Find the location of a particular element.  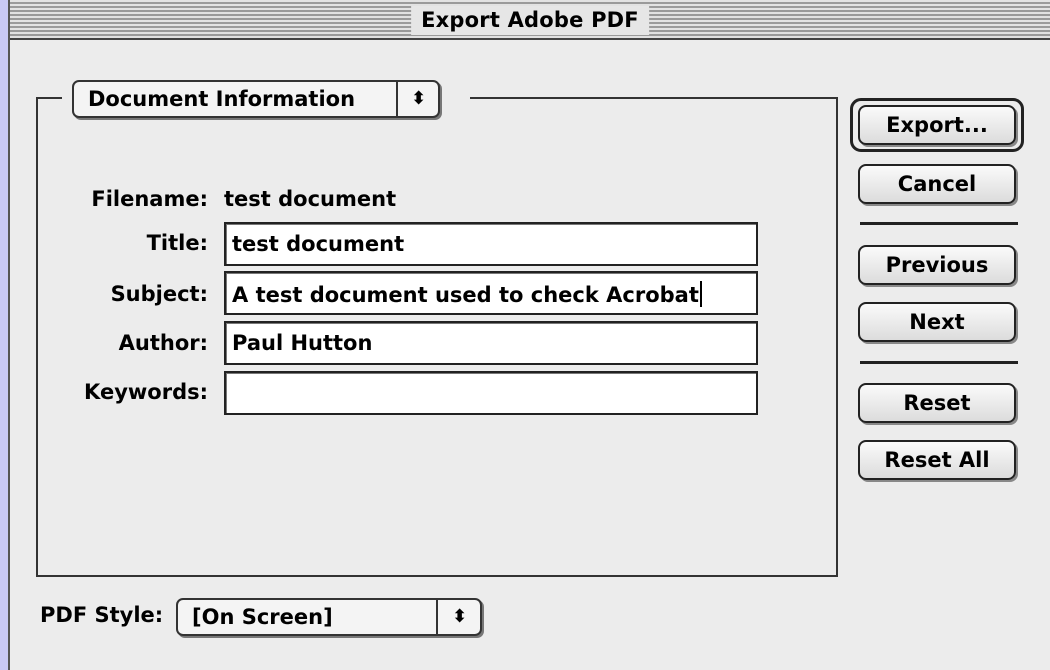

subject-label: Subject: is located at coordinates (159, 294).